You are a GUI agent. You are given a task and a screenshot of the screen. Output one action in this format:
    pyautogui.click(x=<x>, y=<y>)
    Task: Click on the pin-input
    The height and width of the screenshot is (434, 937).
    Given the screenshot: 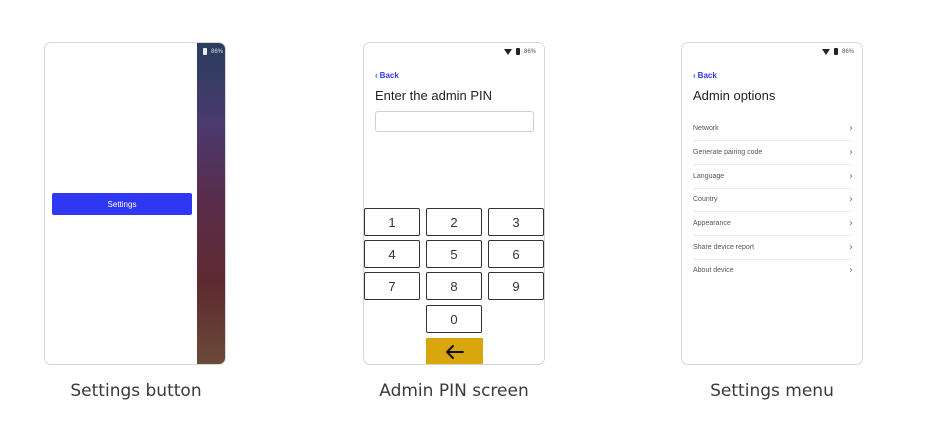 What is the action you would take?
    pyautogui.click(x=454, y=121)
    